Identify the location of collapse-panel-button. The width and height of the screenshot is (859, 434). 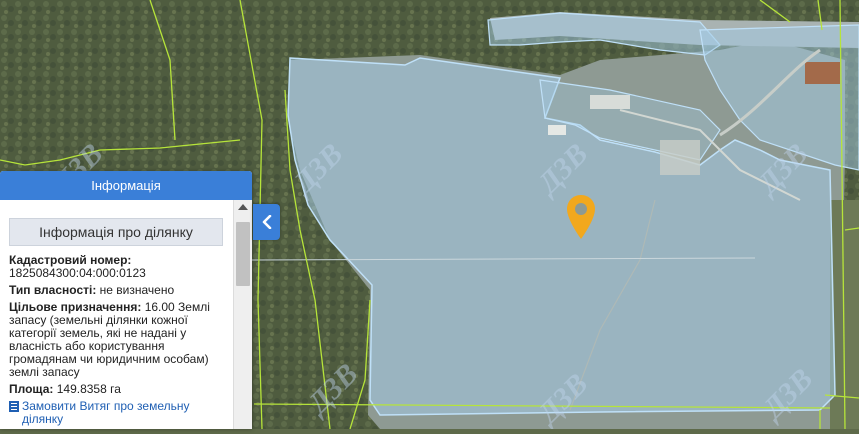
(266, 222).